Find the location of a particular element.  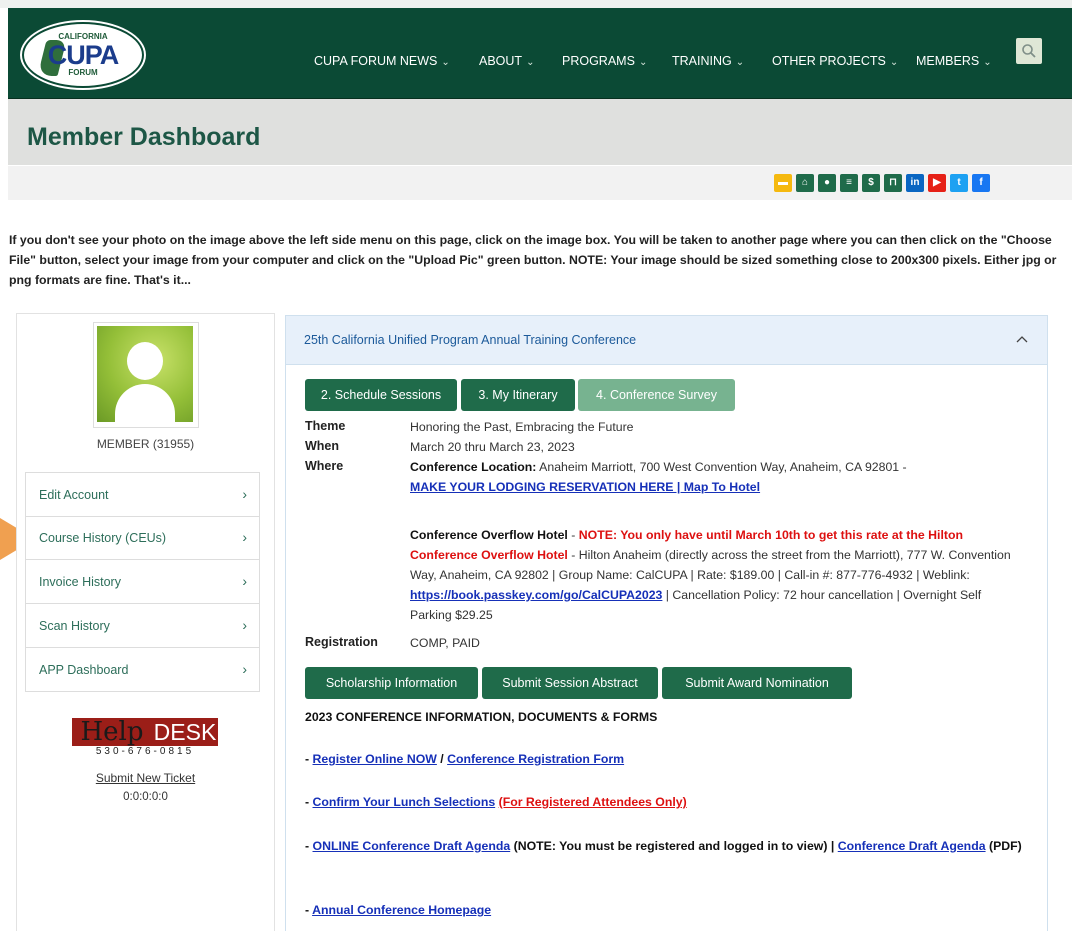

registration-label: Registration is located at coordinates (341, 642).